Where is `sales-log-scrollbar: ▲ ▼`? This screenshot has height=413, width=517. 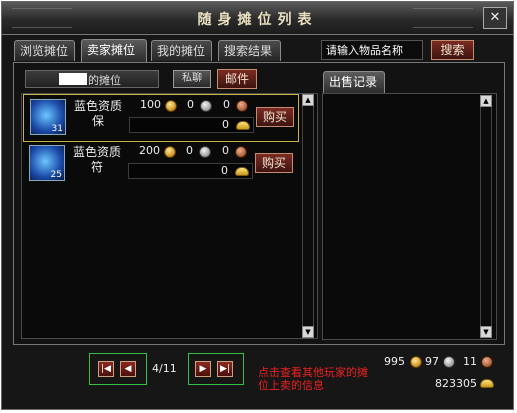
sales-log-scrollbar: ▲ ▼ is located at coordinates (486, 216).